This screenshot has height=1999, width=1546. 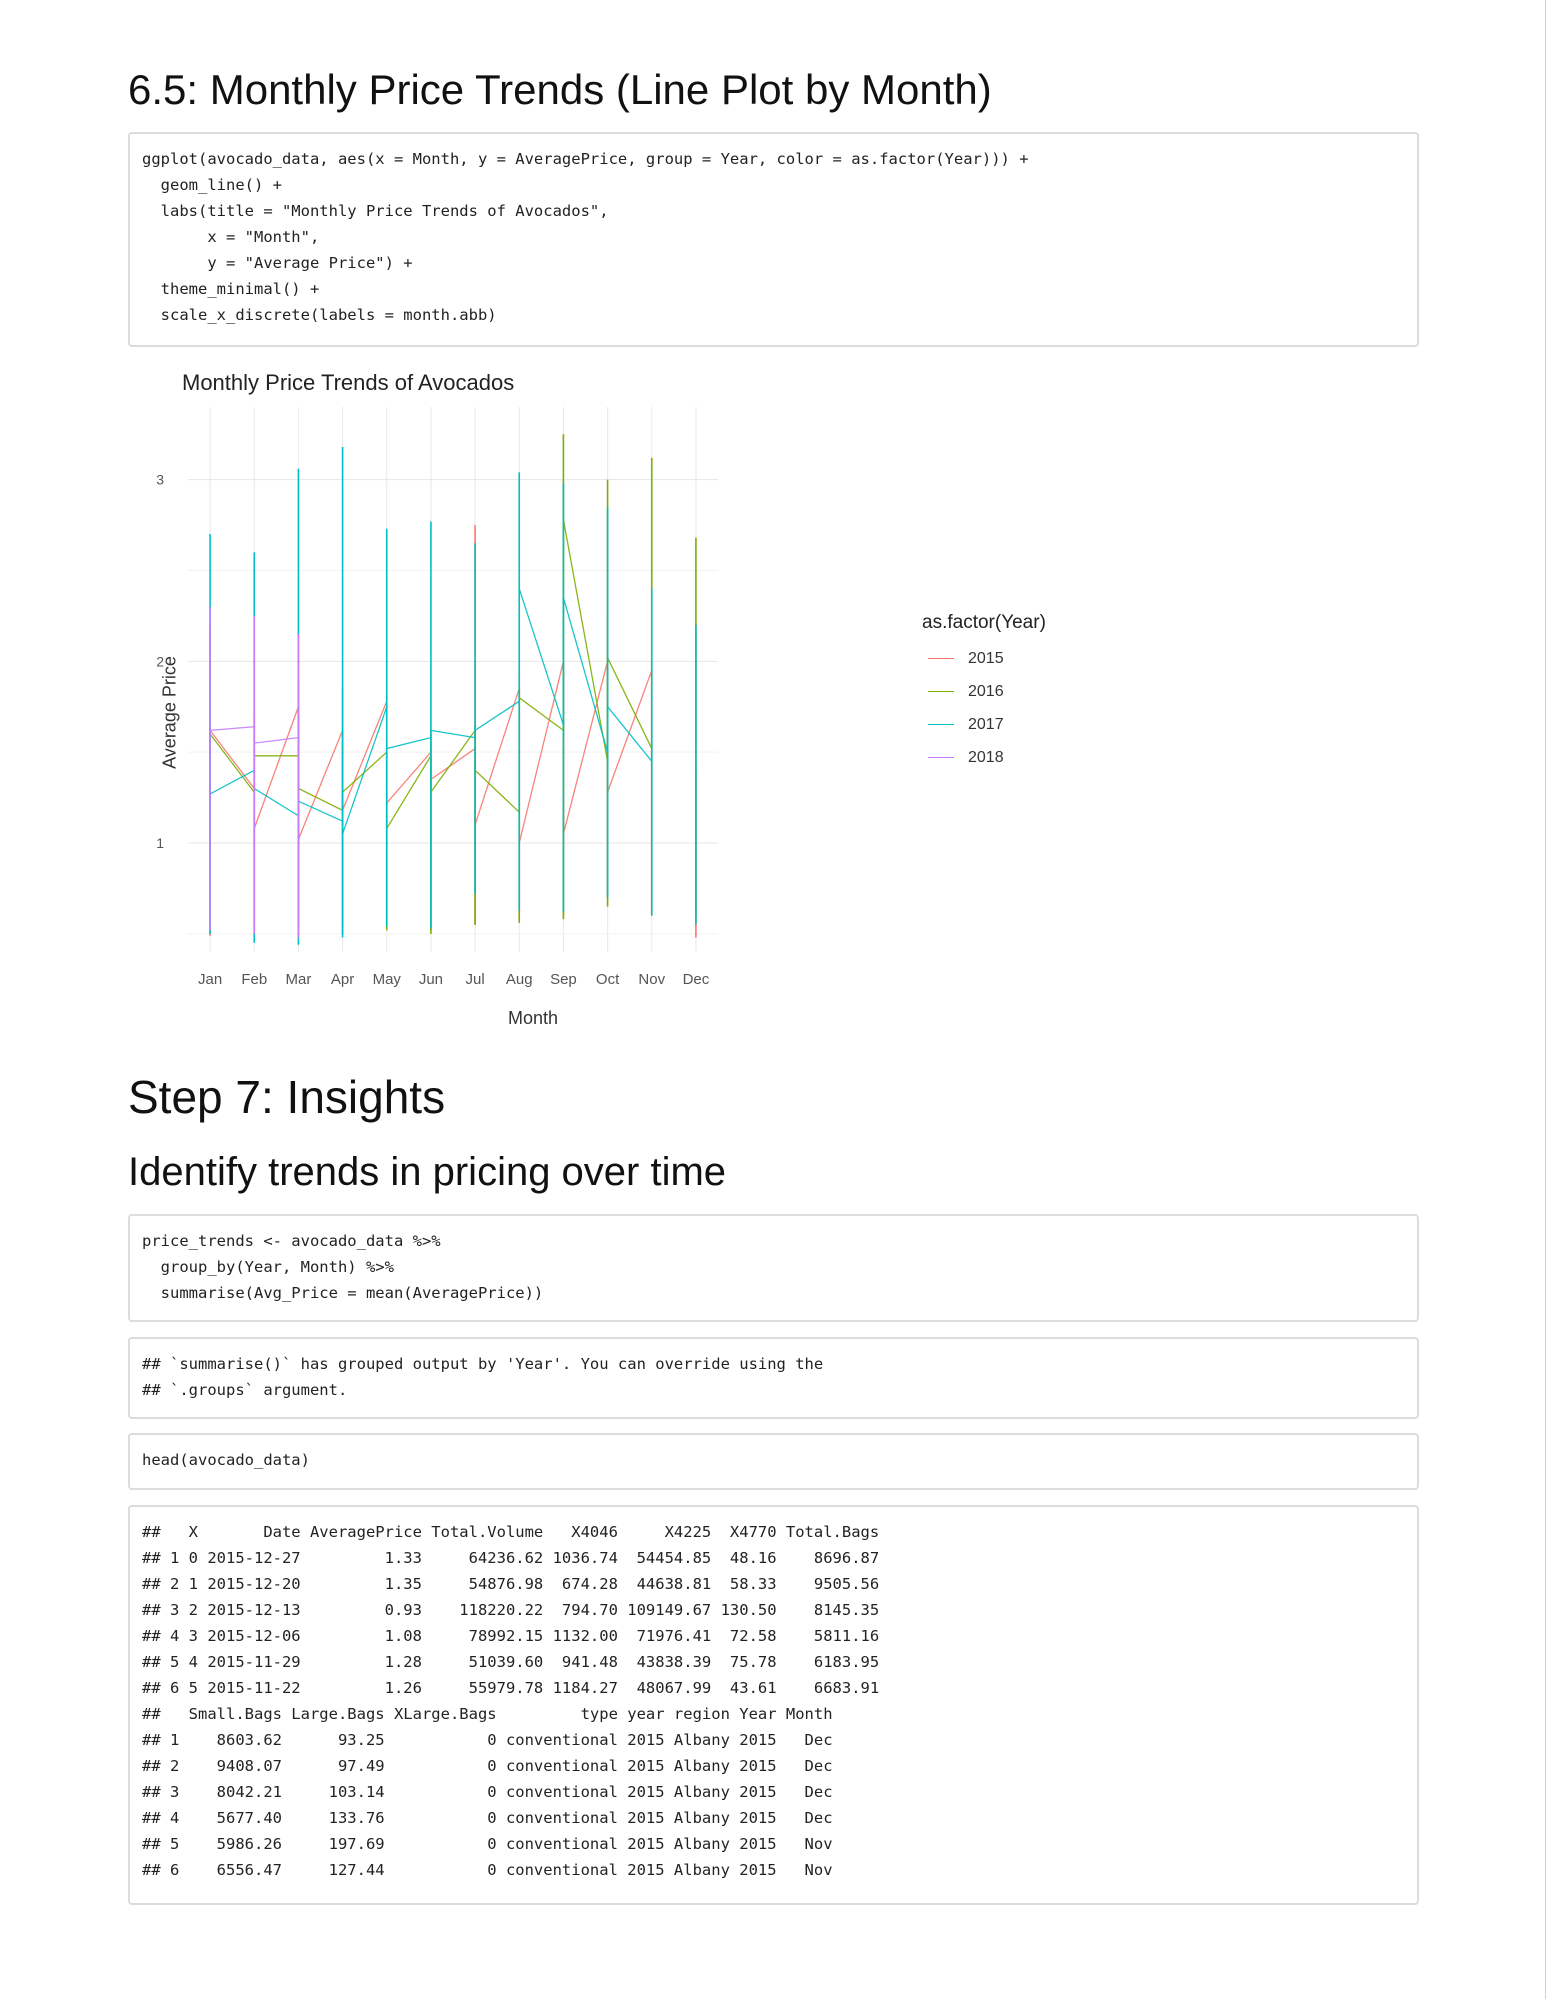 What do you see at coordinates (608, 979) in the screenshot?
I see `x-tick-label: Oct` at bounding box center [608, 979].